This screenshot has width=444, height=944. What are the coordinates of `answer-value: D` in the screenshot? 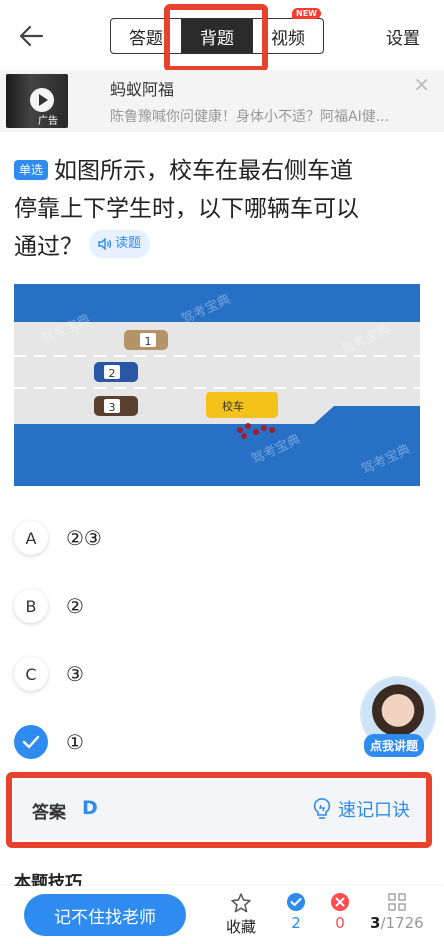 It's located at (90, 808).